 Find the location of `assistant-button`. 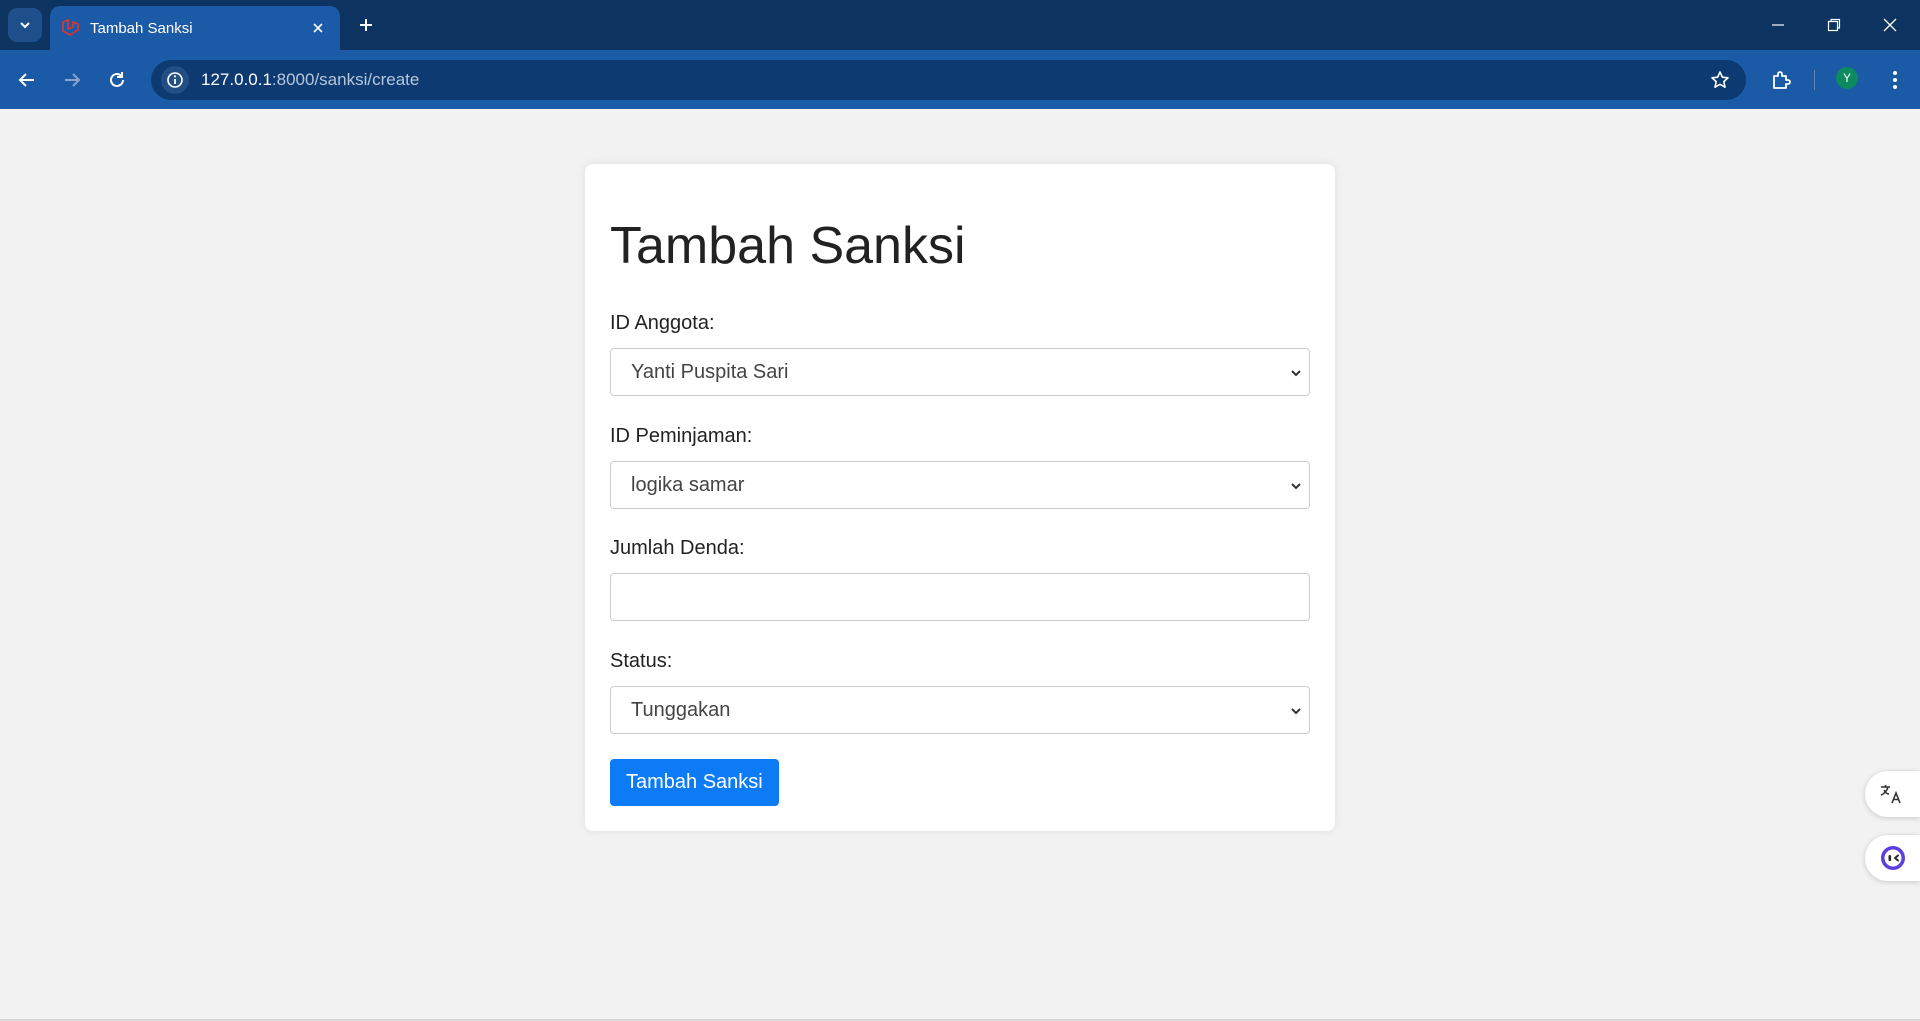

assistant-button is located at coordinates (1892, 858).